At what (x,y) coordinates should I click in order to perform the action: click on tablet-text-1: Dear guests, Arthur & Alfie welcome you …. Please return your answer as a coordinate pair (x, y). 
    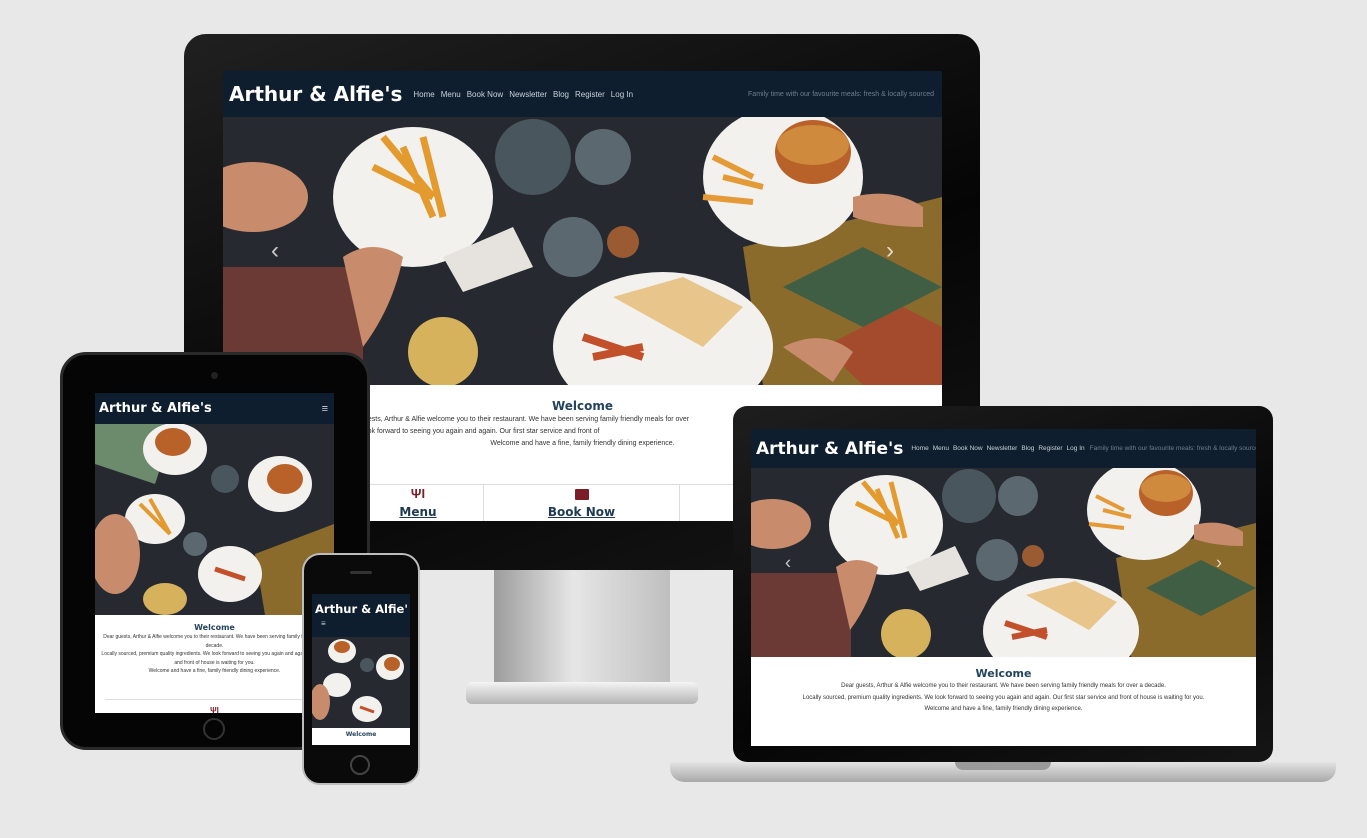
    Looking at the image, I should click on (214, 637).